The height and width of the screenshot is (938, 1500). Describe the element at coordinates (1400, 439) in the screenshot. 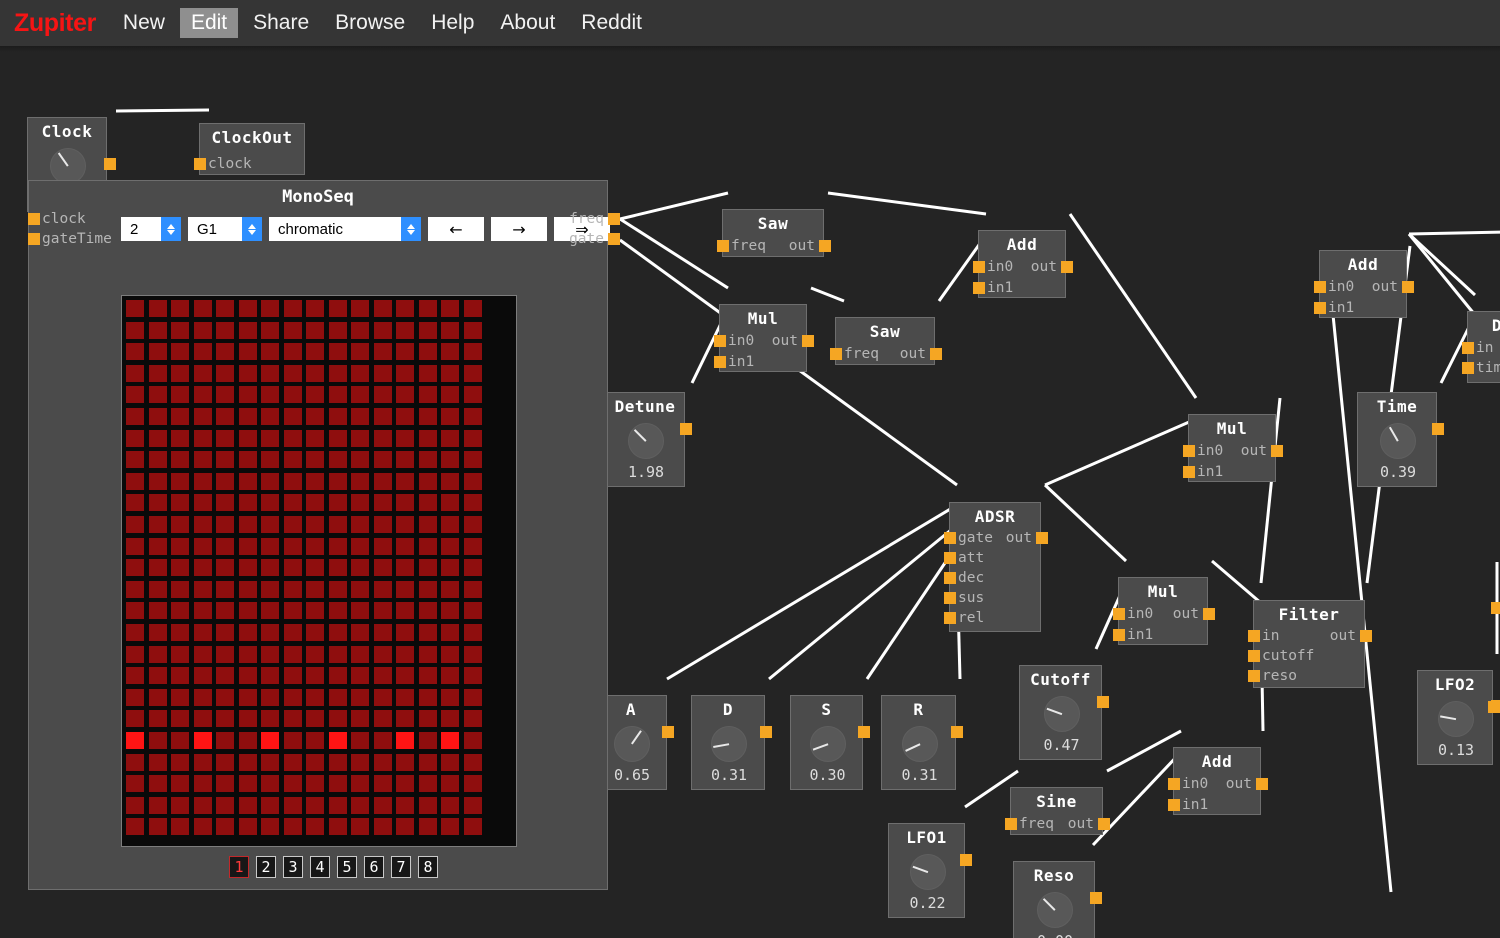

I see `node-time: Time 0.39` at that location.